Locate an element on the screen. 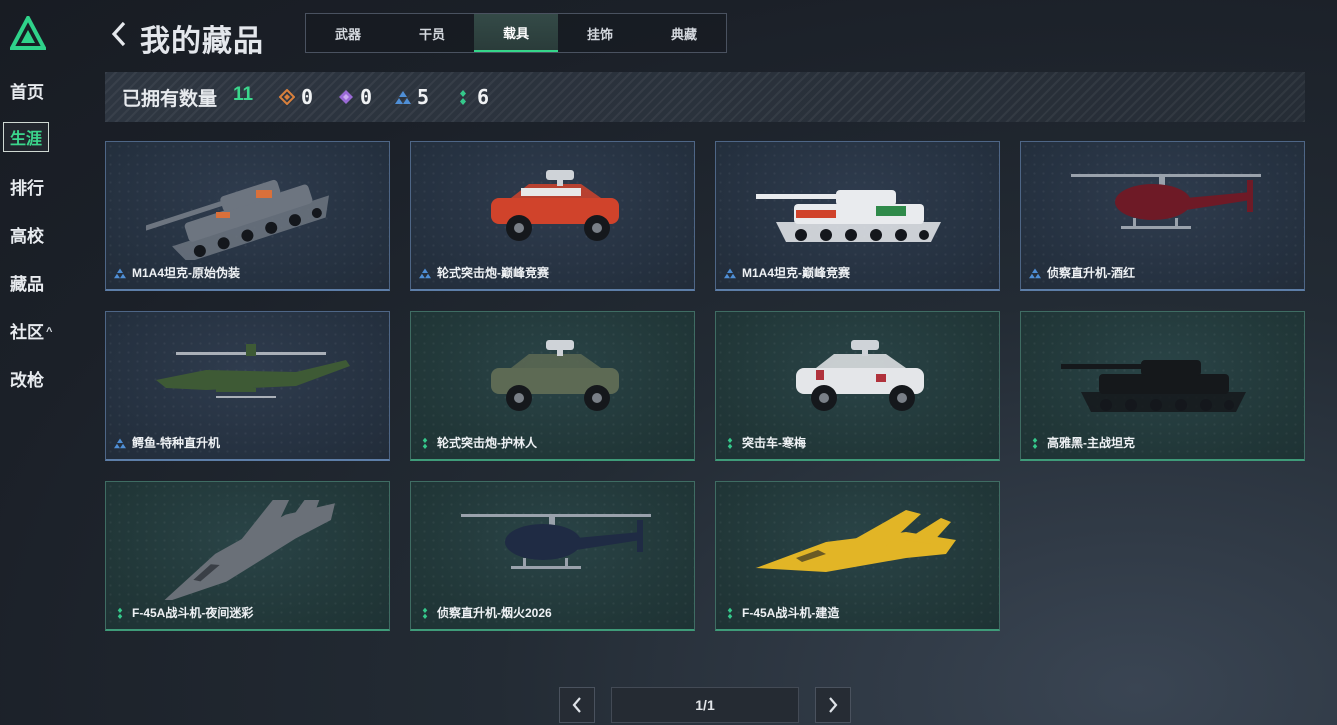 This screenshot has width=1337, height=725. vehicle-name: 轮式突击炮-护林人 is located at coordinates (487, 443).